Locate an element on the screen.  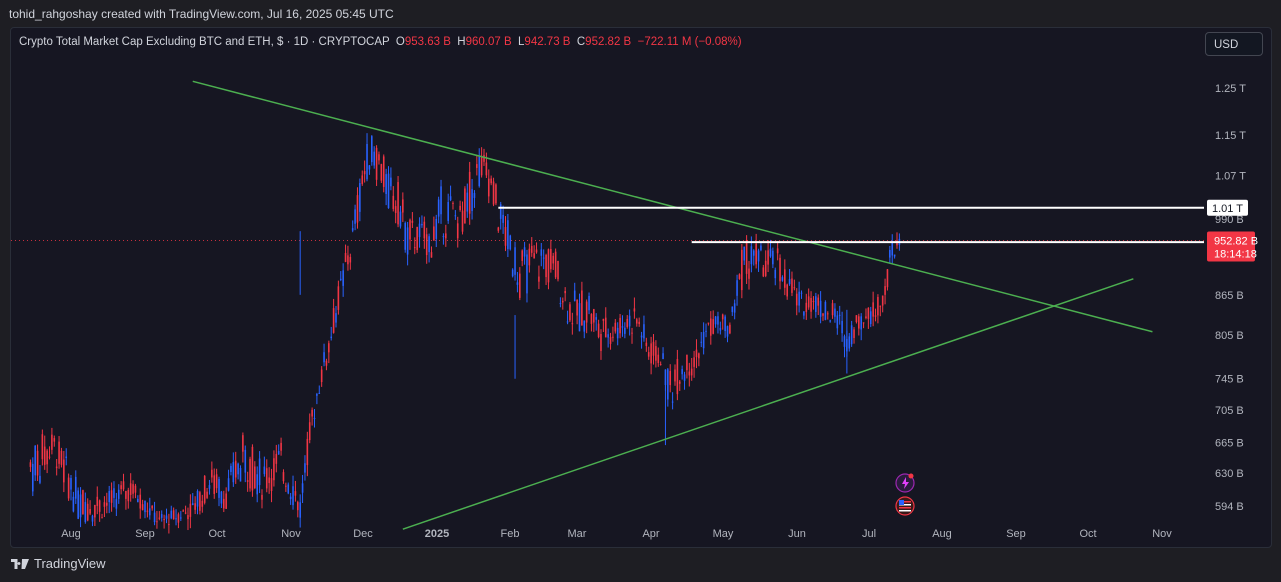
us-flag-icon is located at coordinates (905, 506).